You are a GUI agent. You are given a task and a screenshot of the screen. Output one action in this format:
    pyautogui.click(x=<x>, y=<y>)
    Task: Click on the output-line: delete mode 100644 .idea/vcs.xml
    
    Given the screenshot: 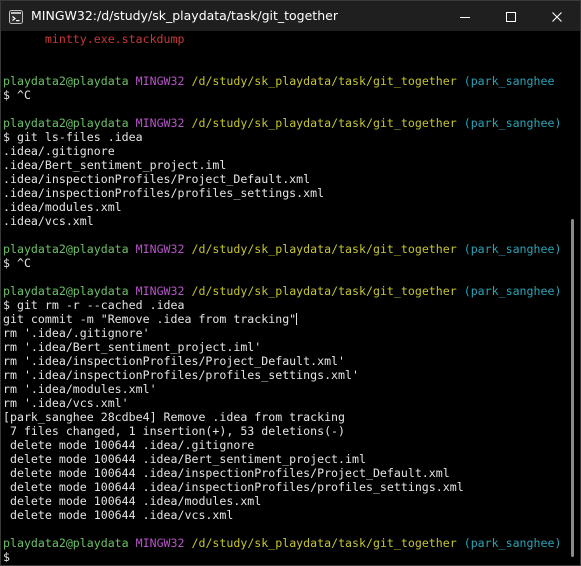 What is the action you would take?
    pyautogui.click(x=118, y=515)
    